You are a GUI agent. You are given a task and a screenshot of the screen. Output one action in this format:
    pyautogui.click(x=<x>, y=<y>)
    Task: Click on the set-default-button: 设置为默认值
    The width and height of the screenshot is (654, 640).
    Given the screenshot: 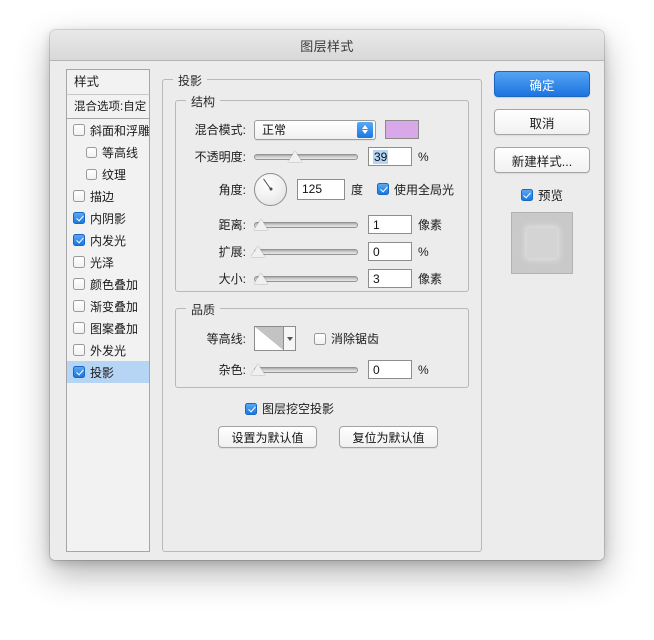 What is the action you would take?
    pyautogui.click(x=267, y=437)
    